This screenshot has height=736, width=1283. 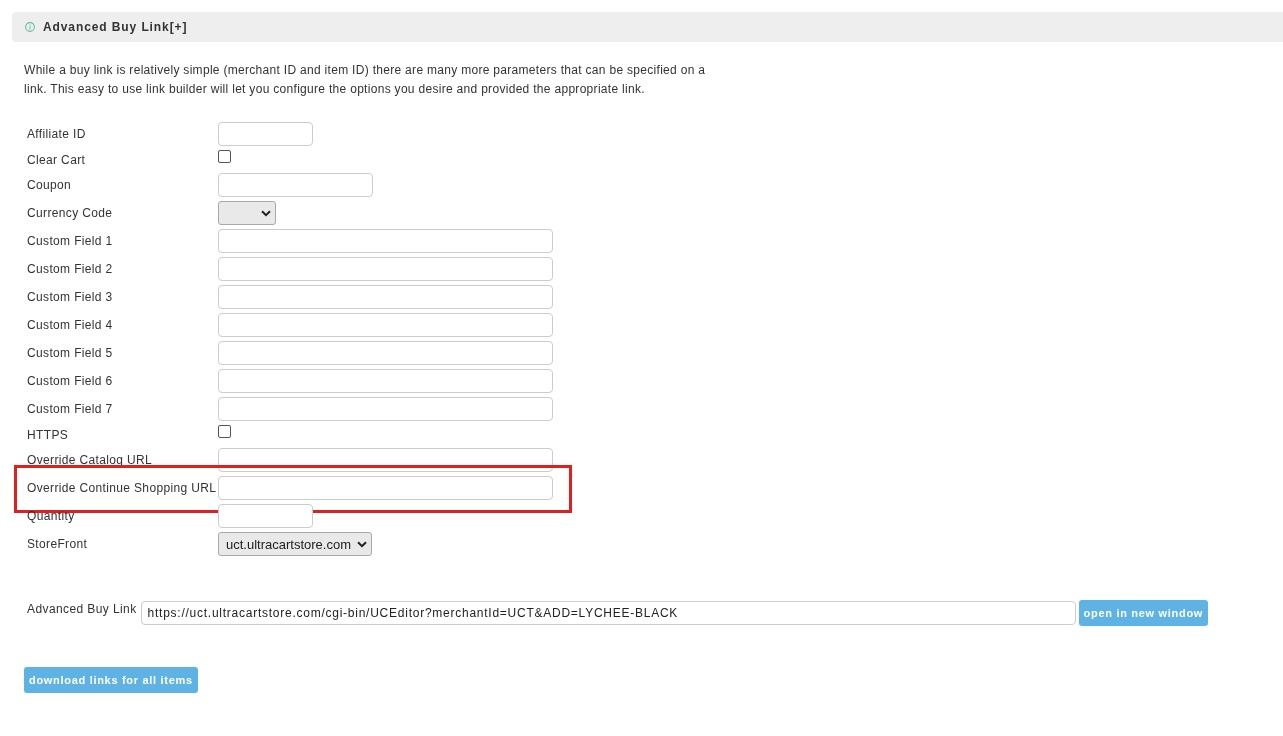 I want to click on section-header: Advanced Buy Link[+], so click(x=647, y=27).